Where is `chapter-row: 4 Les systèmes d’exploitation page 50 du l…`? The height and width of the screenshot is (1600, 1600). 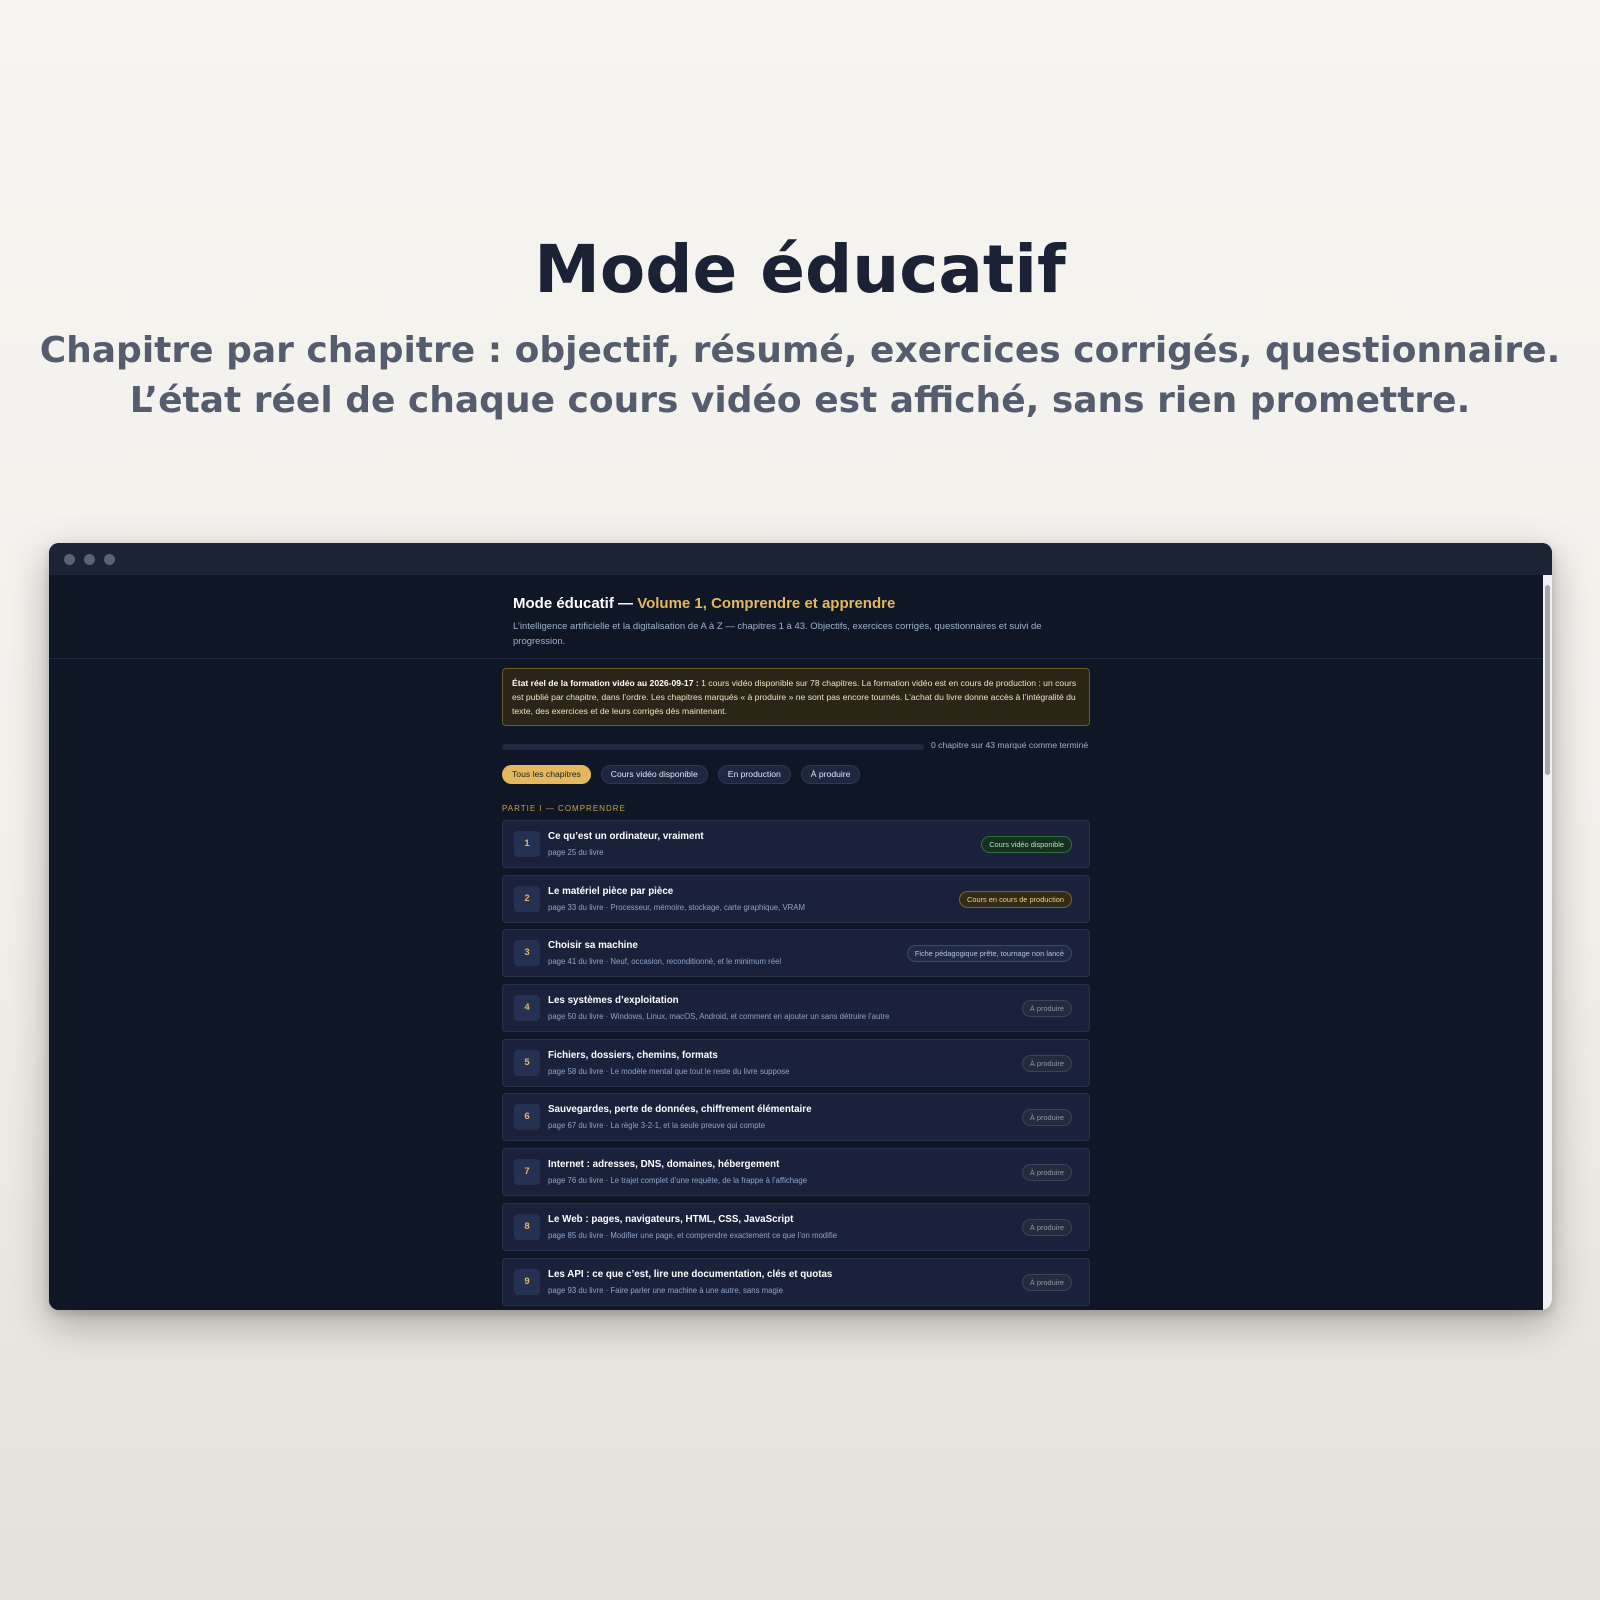 chapter-row: 4 Les systèmes d’exploitation page 50 du l… is located at coordinates (796, 1008).